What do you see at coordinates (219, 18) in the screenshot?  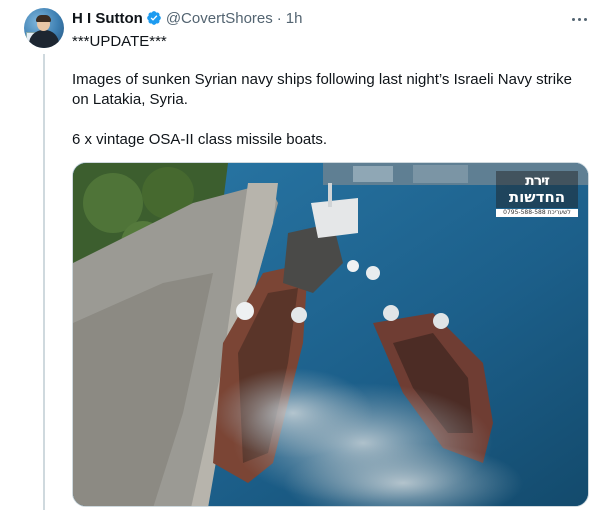 I see `author-handle: @CovertShores` at bounding box center [219, 18].